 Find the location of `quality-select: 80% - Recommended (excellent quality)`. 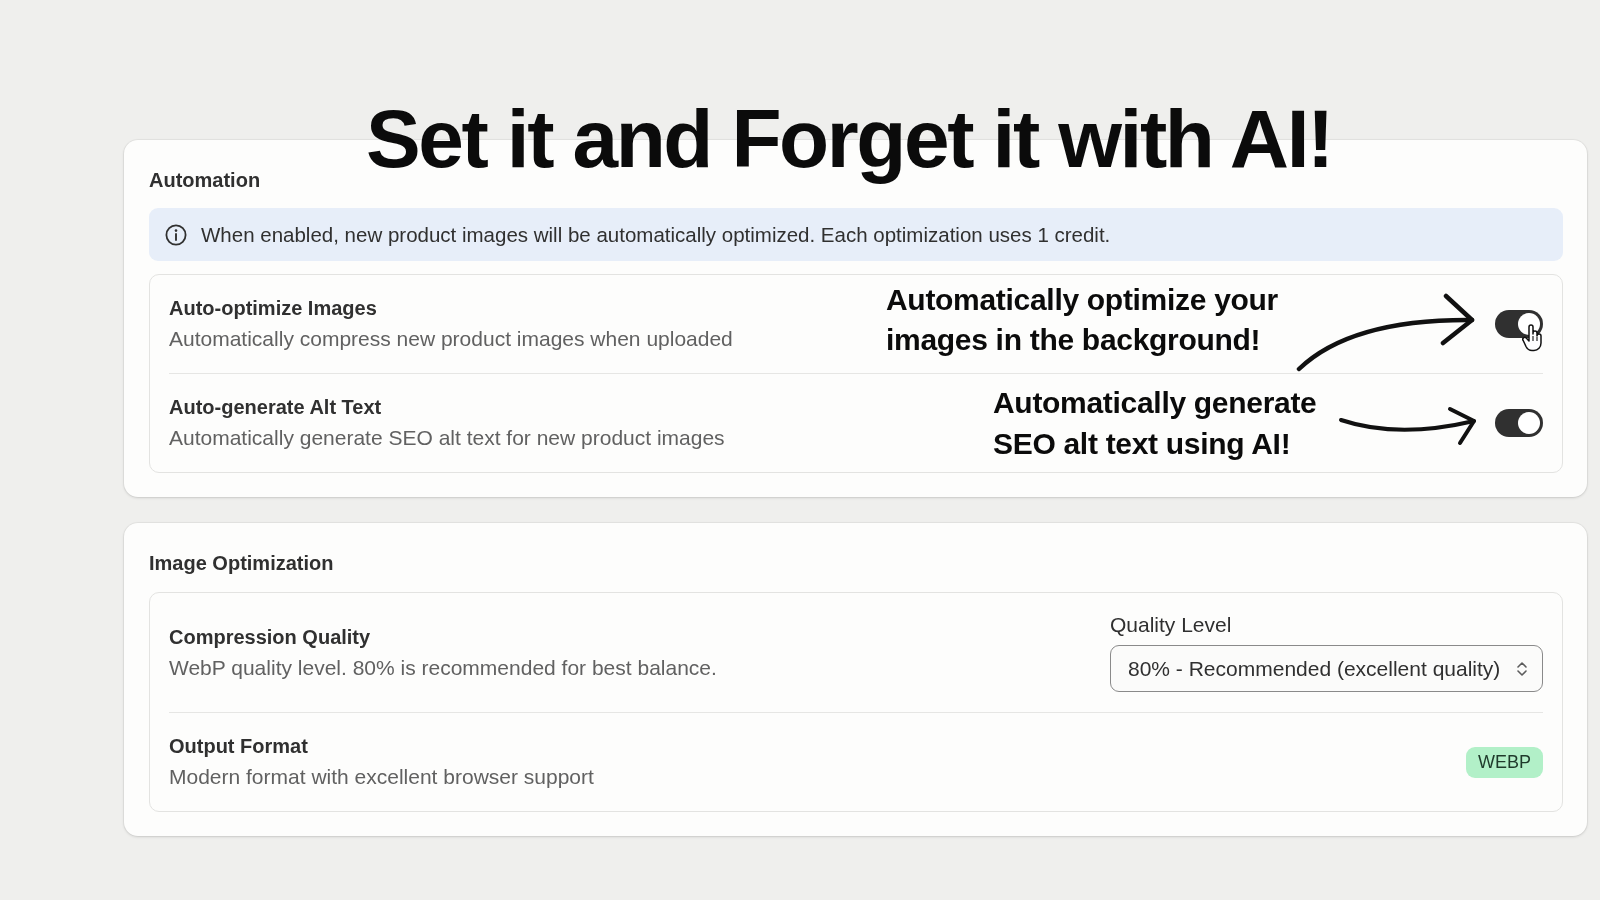

quality-select: 80% - Recommended (excellent quality) is located at coordinates (1326, 668).